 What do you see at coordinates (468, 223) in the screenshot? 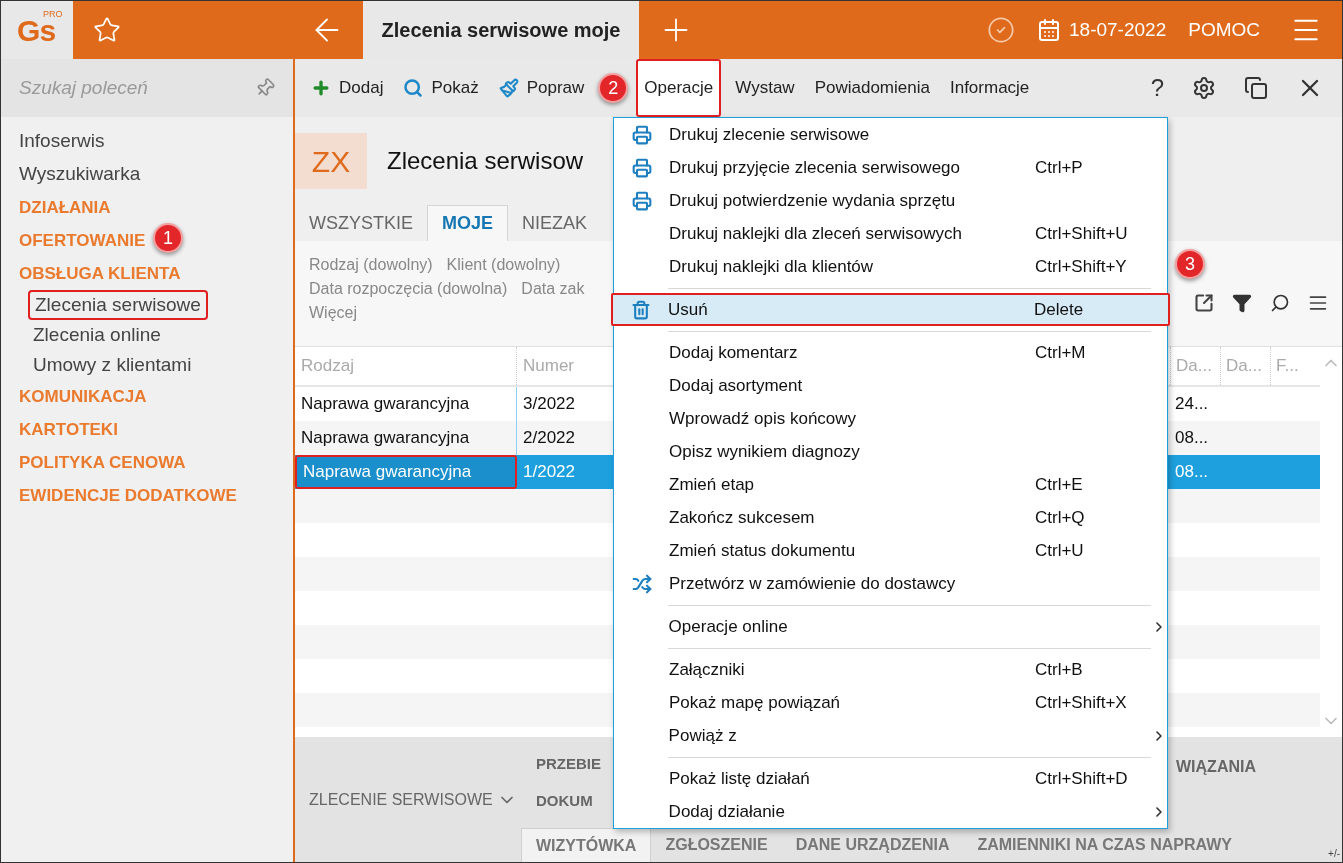
I see `view-tab: MOJE` at bounding box center [468, 223].